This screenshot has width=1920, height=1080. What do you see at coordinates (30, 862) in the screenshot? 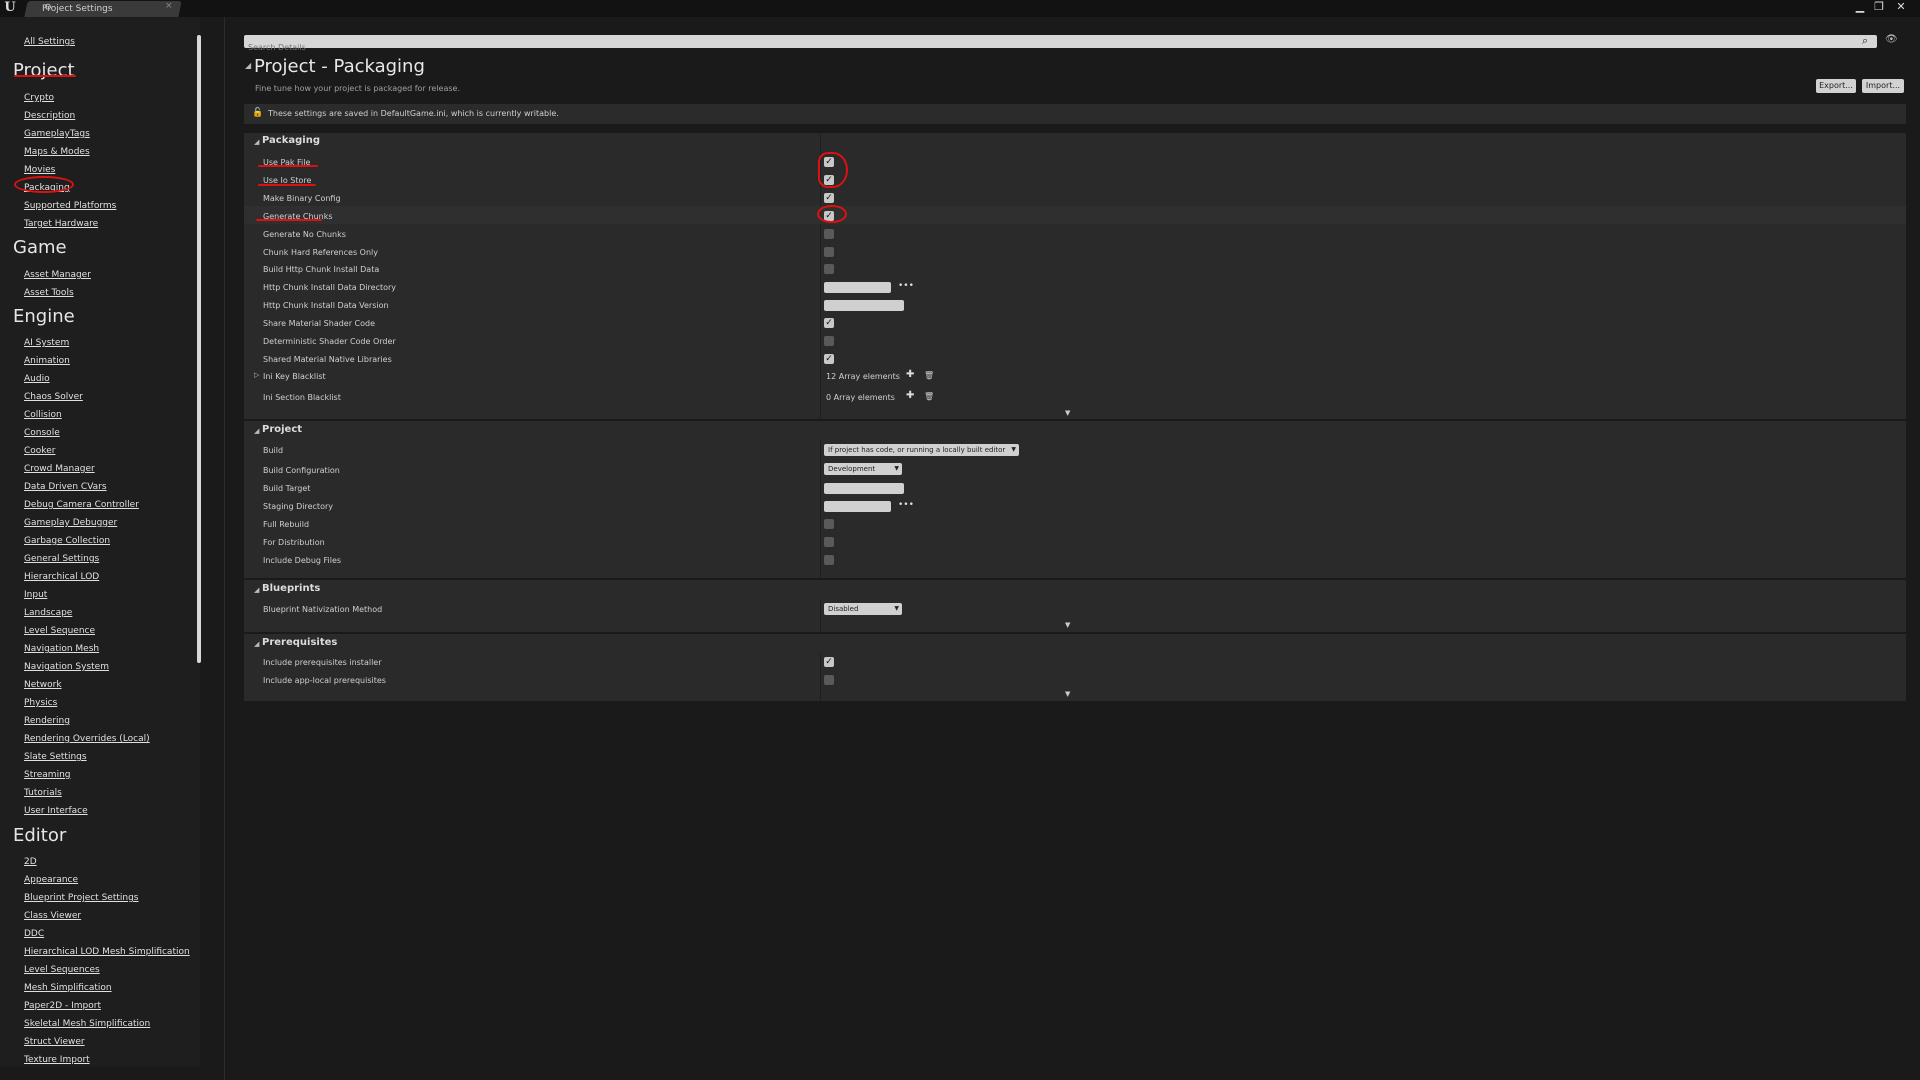
I see `sidebar-item-2d: 2D` at bounding box center [30, 862].